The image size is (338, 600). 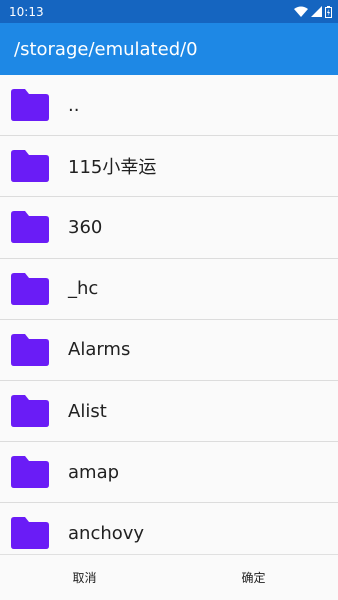 What do you see at coordinates (316, 11) in the screenshot?
I see `signal-icon` at bounding box center [316, 11].